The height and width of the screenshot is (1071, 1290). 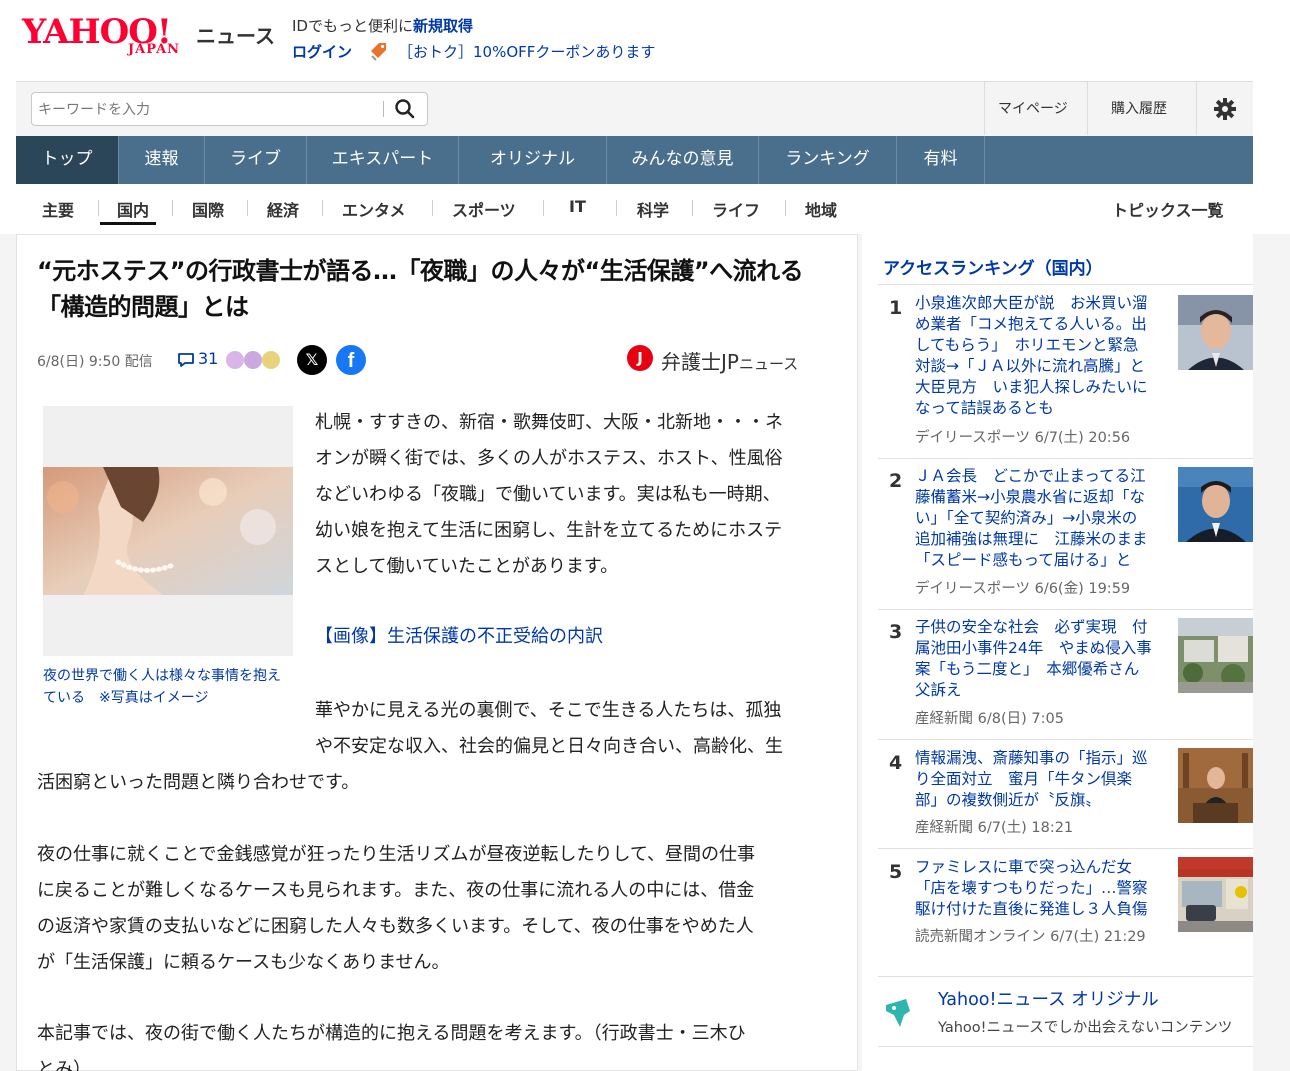 I want to click on signup-link: 新規取得, so click(x=443, y=26).